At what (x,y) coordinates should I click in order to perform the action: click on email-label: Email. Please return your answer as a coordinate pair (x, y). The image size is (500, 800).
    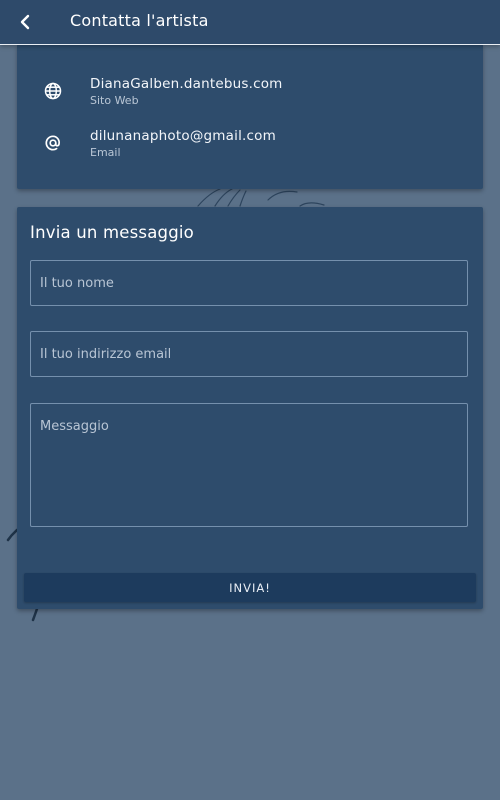
    Looking at the image, I should click on (105, 152).